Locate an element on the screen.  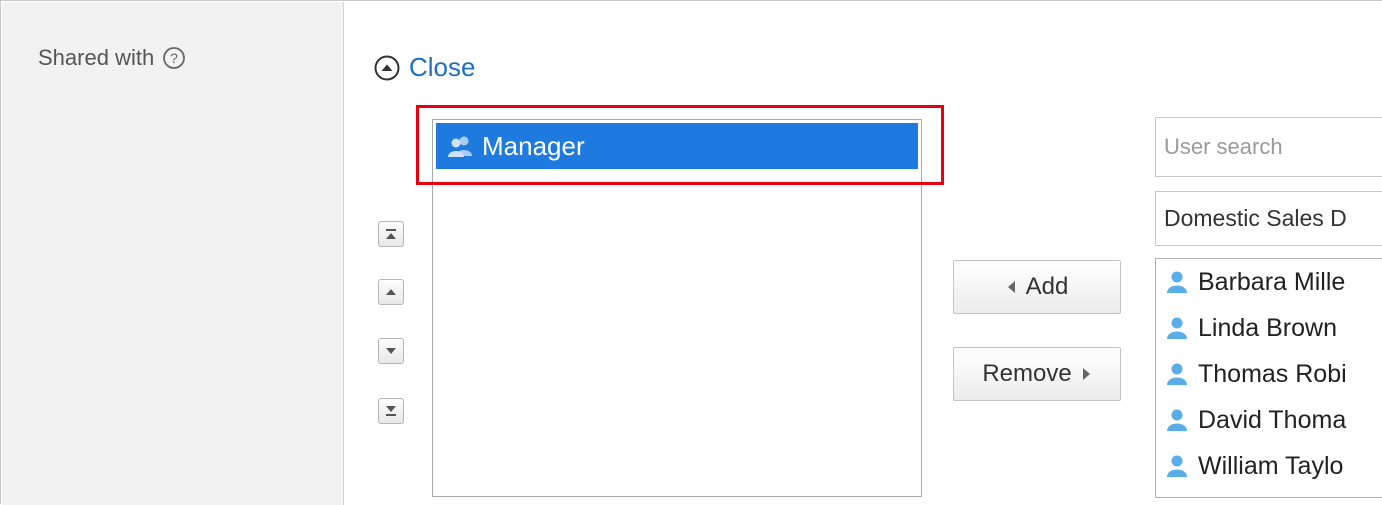
selected-item-label: Manager is located at coordinates (533, 145).